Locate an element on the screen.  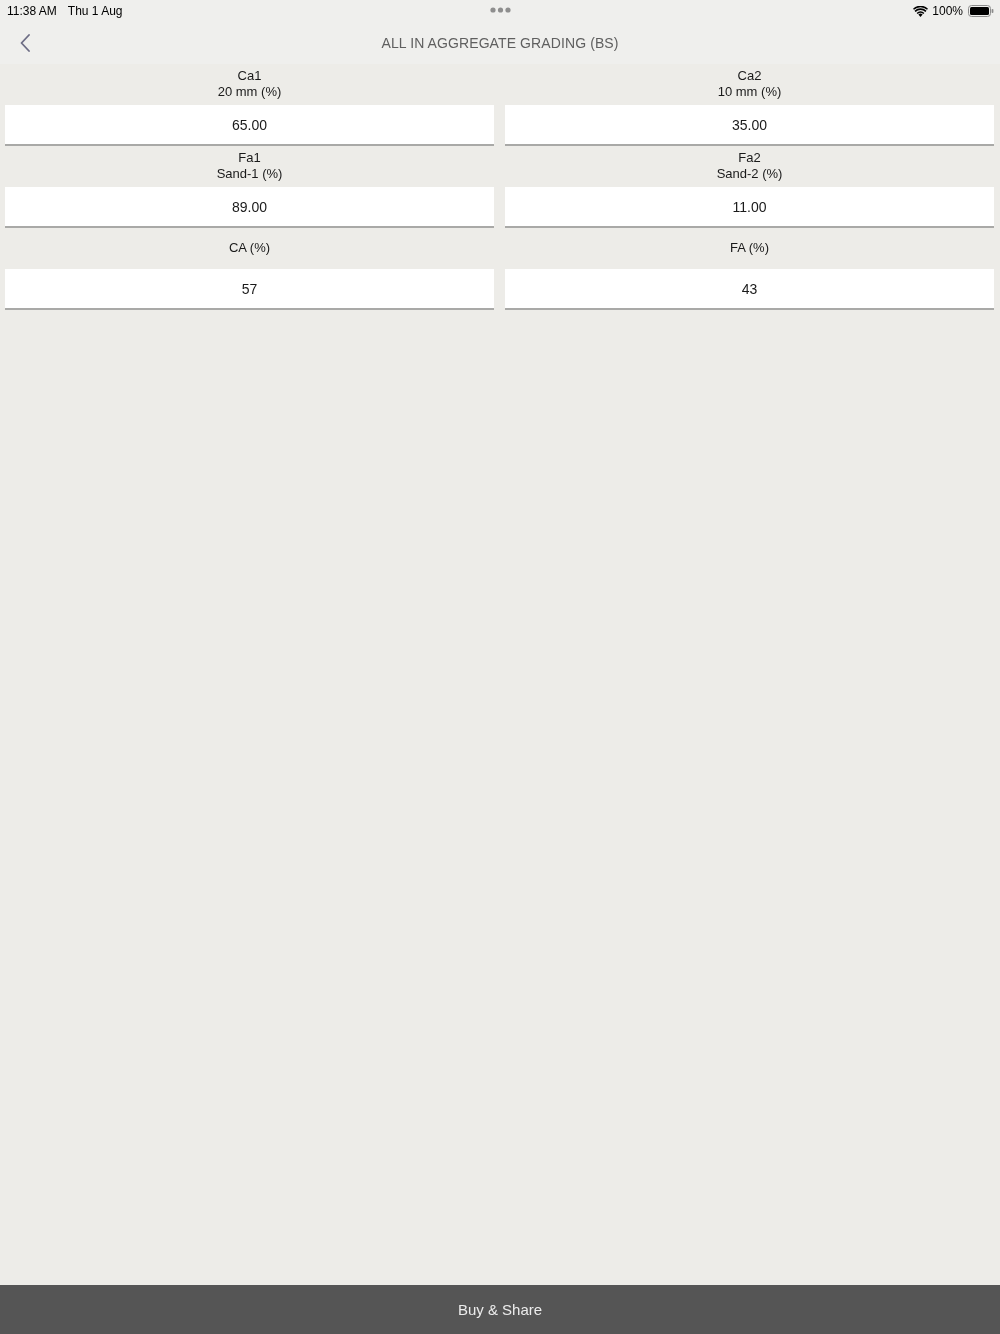
input-field: 89.00 is located at coordinates (249, 207).